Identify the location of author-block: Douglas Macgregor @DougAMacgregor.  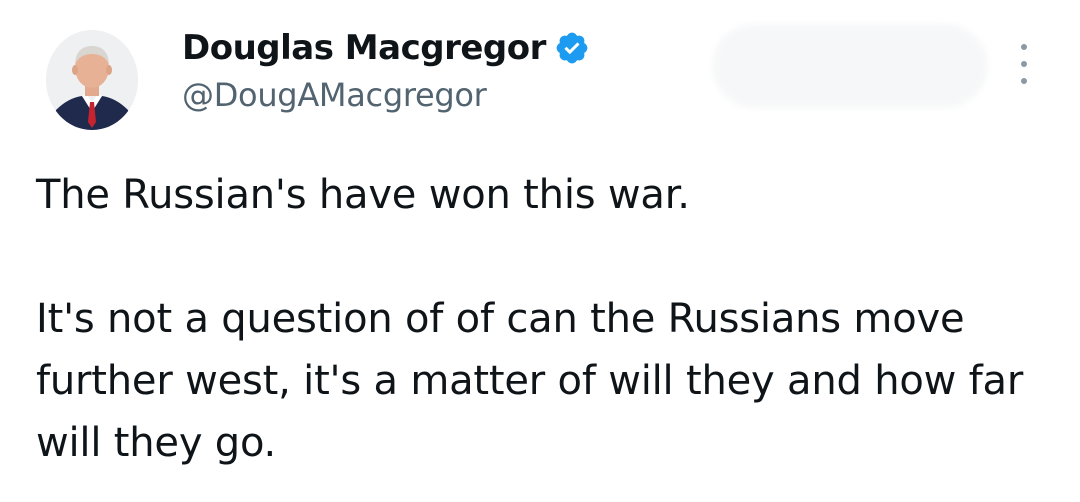
(386, 70).